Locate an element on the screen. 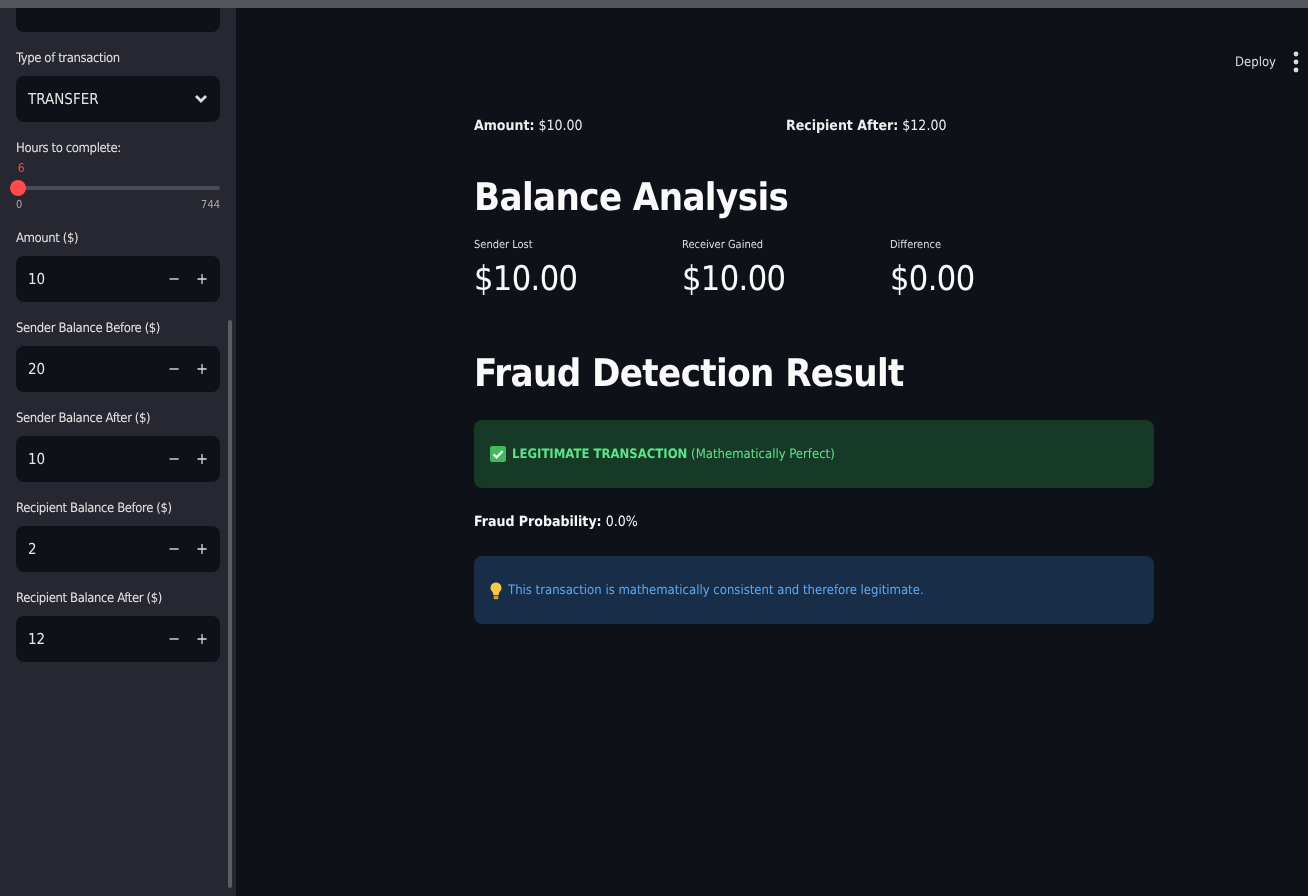  scrollbar is located at coordinates (230, 604).